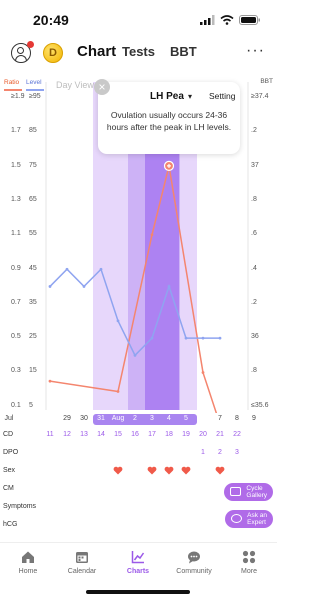 The height and width of the screenshot is (600, 320). What do you see at coordinates (118, 418) in the screenshot?
I see `date-label: Aug` at bounding box center [118, 418].